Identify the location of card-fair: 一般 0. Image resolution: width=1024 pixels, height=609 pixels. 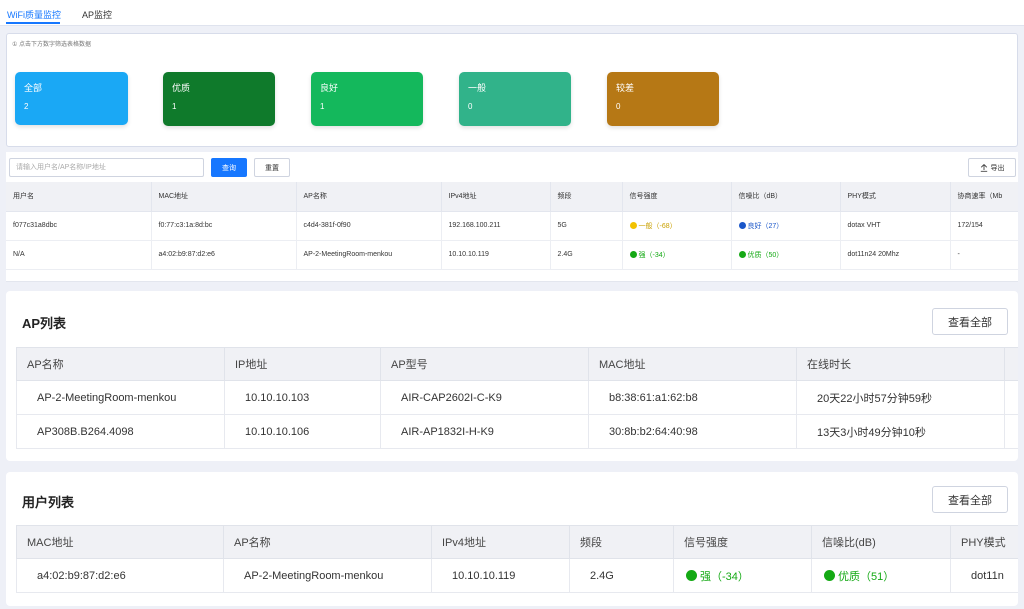
(515, 99).